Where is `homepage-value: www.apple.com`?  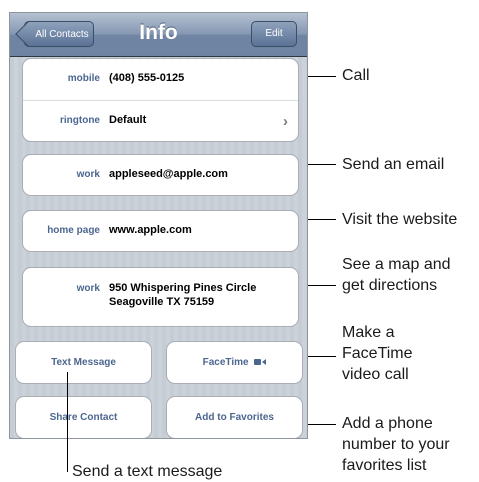 homepage-value: www.apple.com is located at coordinates (150, 230).